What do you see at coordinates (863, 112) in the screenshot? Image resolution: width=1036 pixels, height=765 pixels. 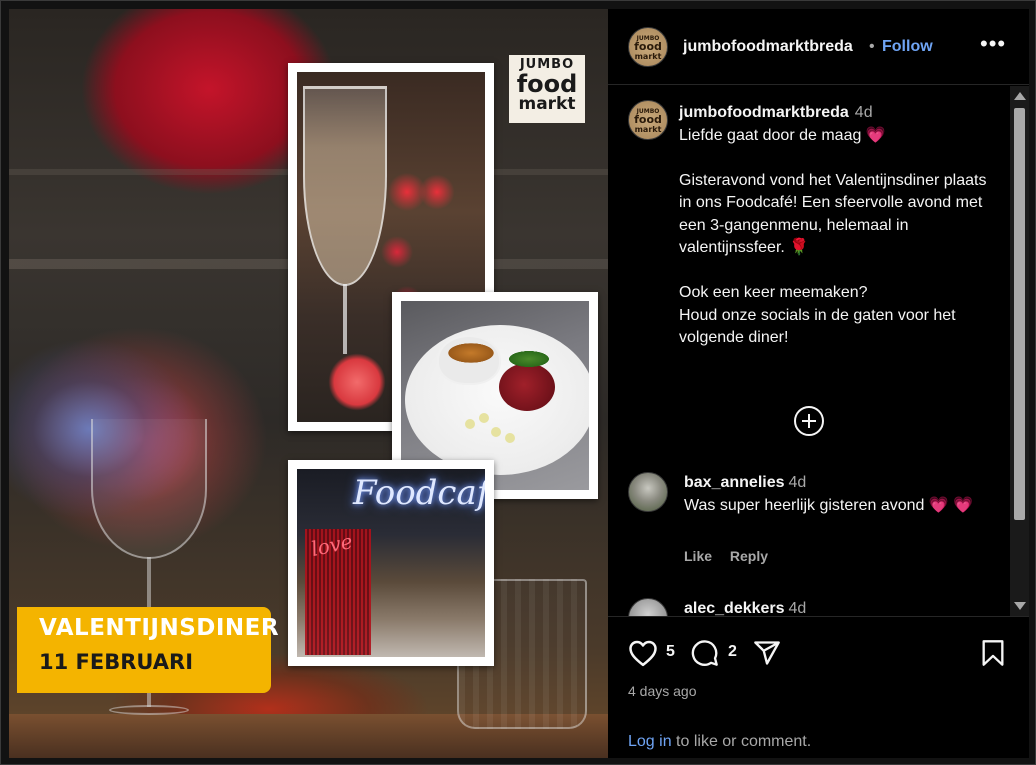 I see `caption-time: 4d` at bounding box center [863, 112].